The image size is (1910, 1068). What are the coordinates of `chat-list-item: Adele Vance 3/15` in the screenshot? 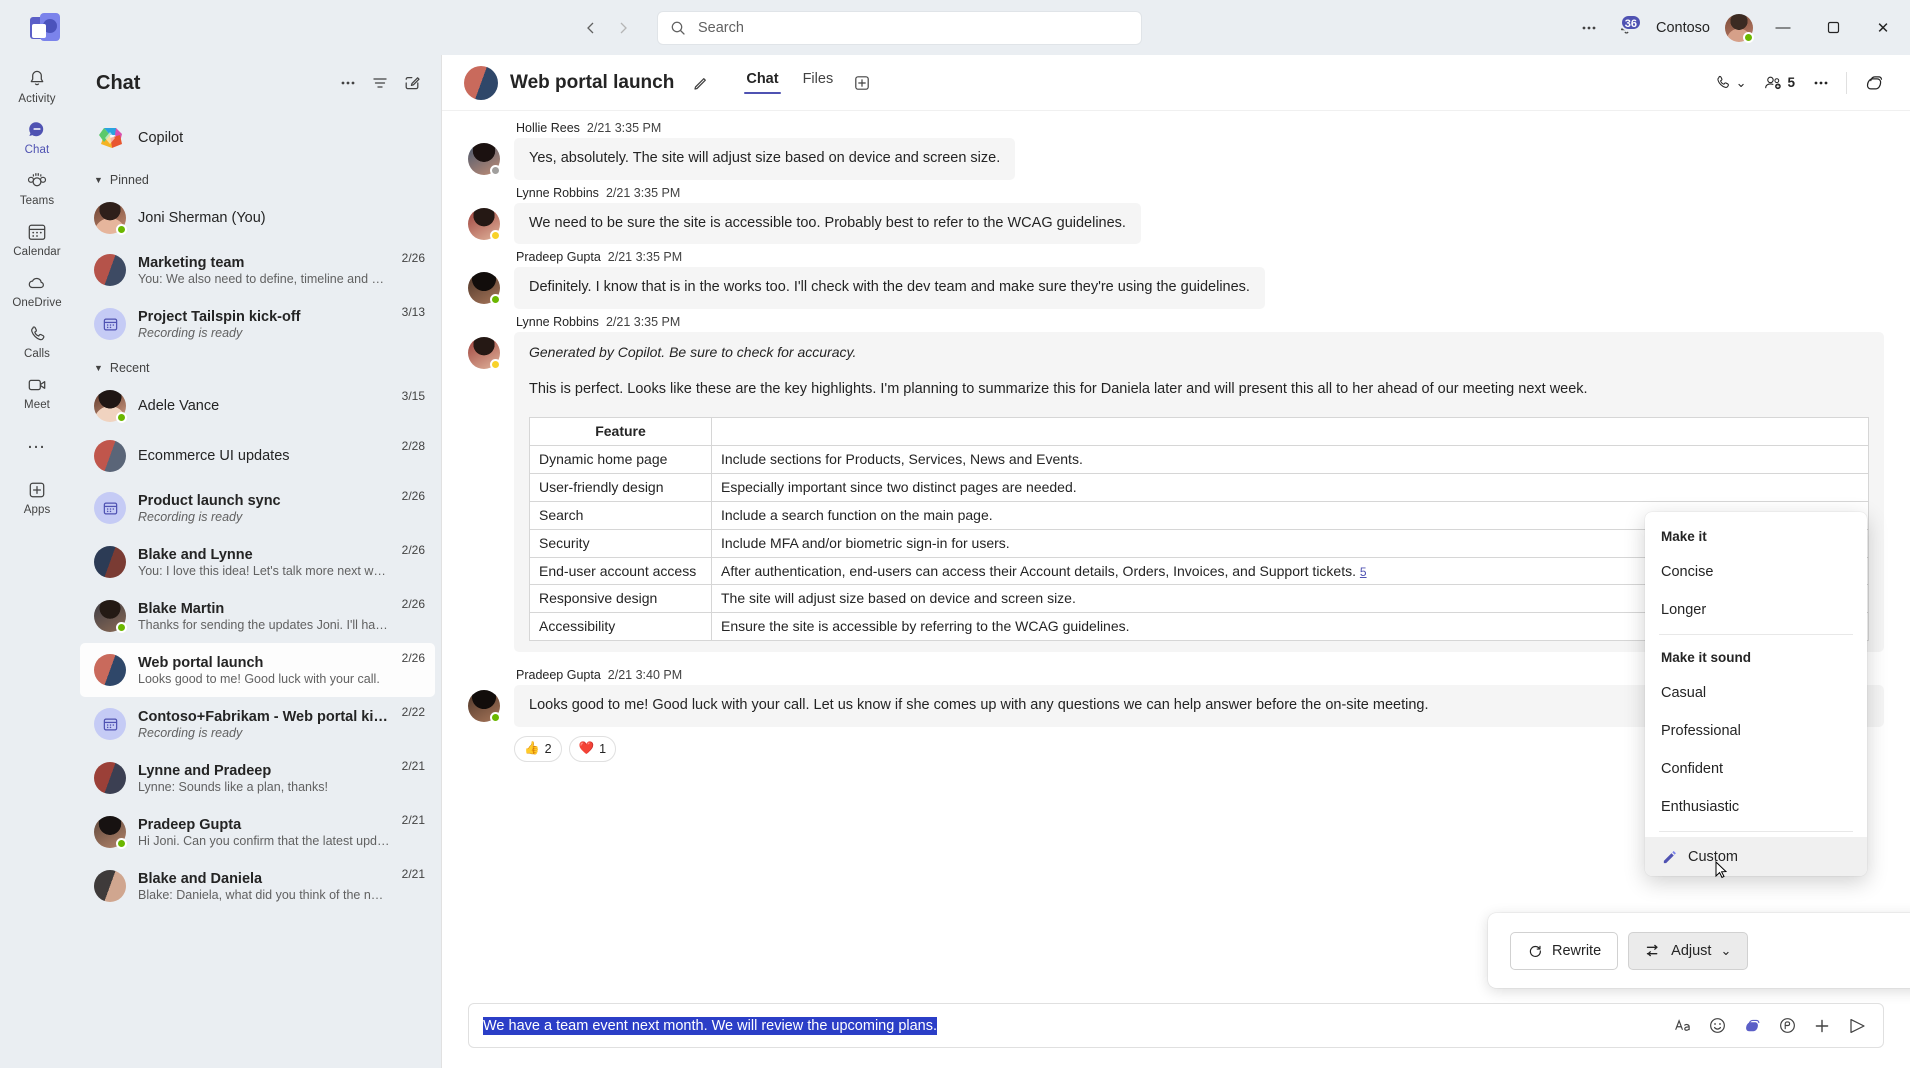 It's located at (257, 406).